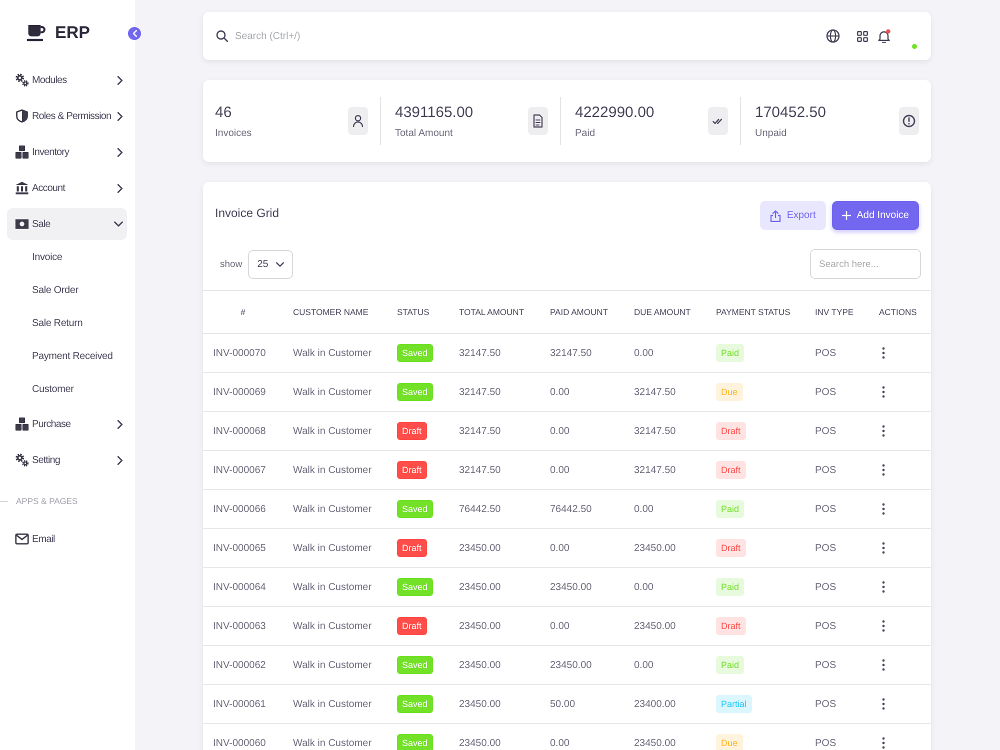  What do you see at coordinates (494, 704) in the screenshot?
I see `total-amount: 23450.00` at bounding box center [494, 704].